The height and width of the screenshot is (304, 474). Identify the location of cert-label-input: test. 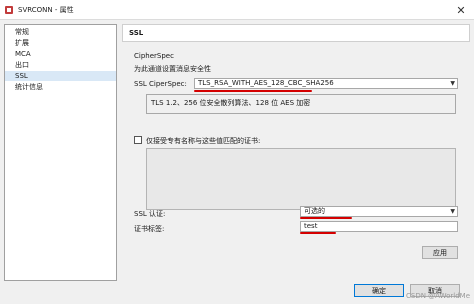
(379, 226).